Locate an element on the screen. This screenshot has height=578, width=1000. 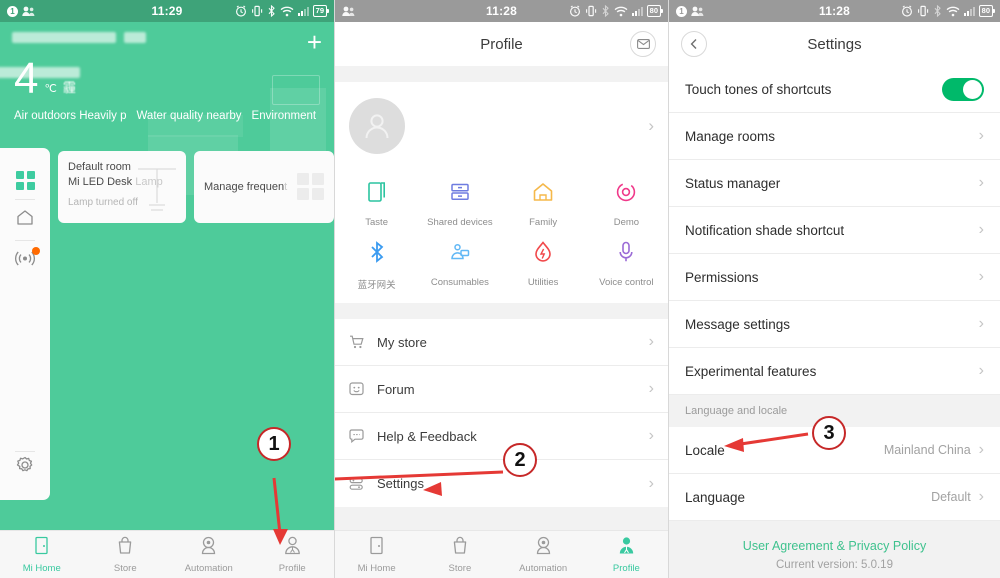
callout-3: 3 is located at coordinates (829, 433).